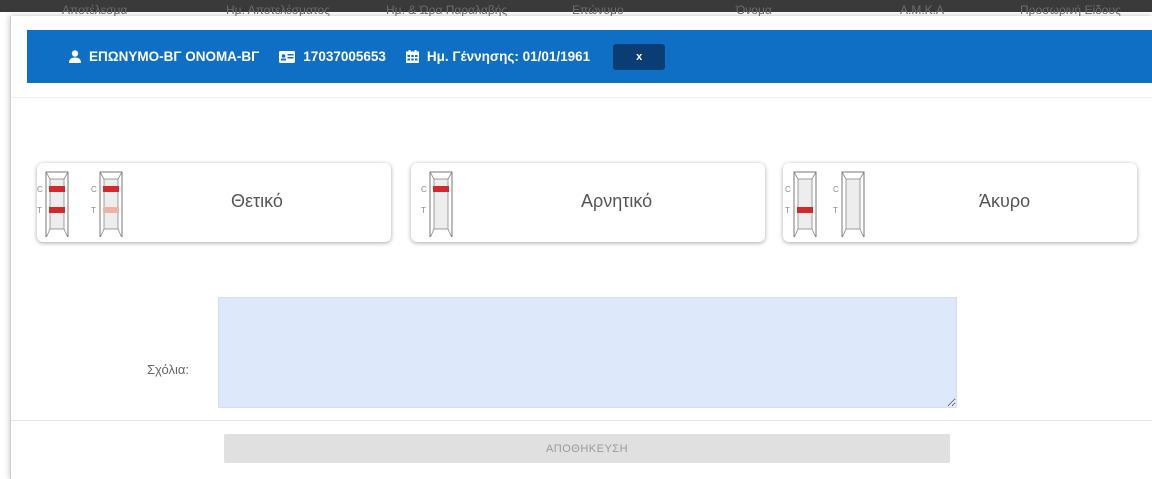 This screenshot has height=479, width=1152. What do you see at coordinates (75, 56) in the screenshot?
I see `user-icon` at bounding box center [75, 56].